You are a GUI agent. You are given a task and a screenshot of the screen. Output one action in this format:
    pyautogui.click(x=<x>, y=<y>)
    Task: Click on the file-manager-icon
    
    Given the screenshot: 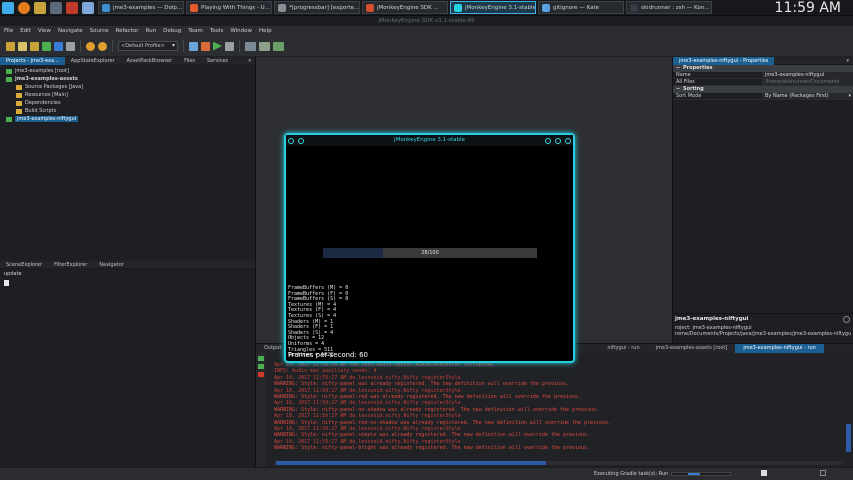 What is the action you would take?
    pyautogui.click(x=40, y=7)
    